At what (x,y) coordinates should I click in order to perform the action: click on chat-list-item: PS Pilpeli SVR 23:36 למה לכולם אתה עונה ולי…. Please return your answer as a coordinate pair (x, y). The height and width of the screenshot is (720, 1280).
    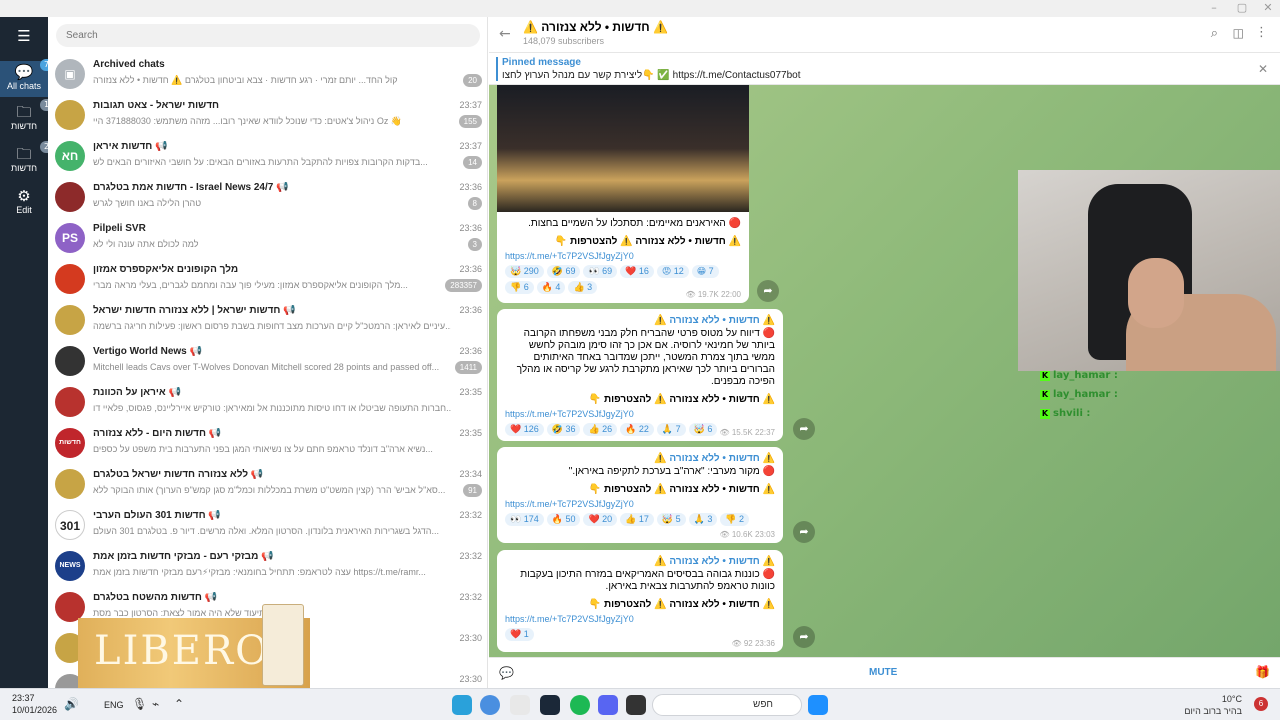
    Looking at the image, I should click on (267, 239).